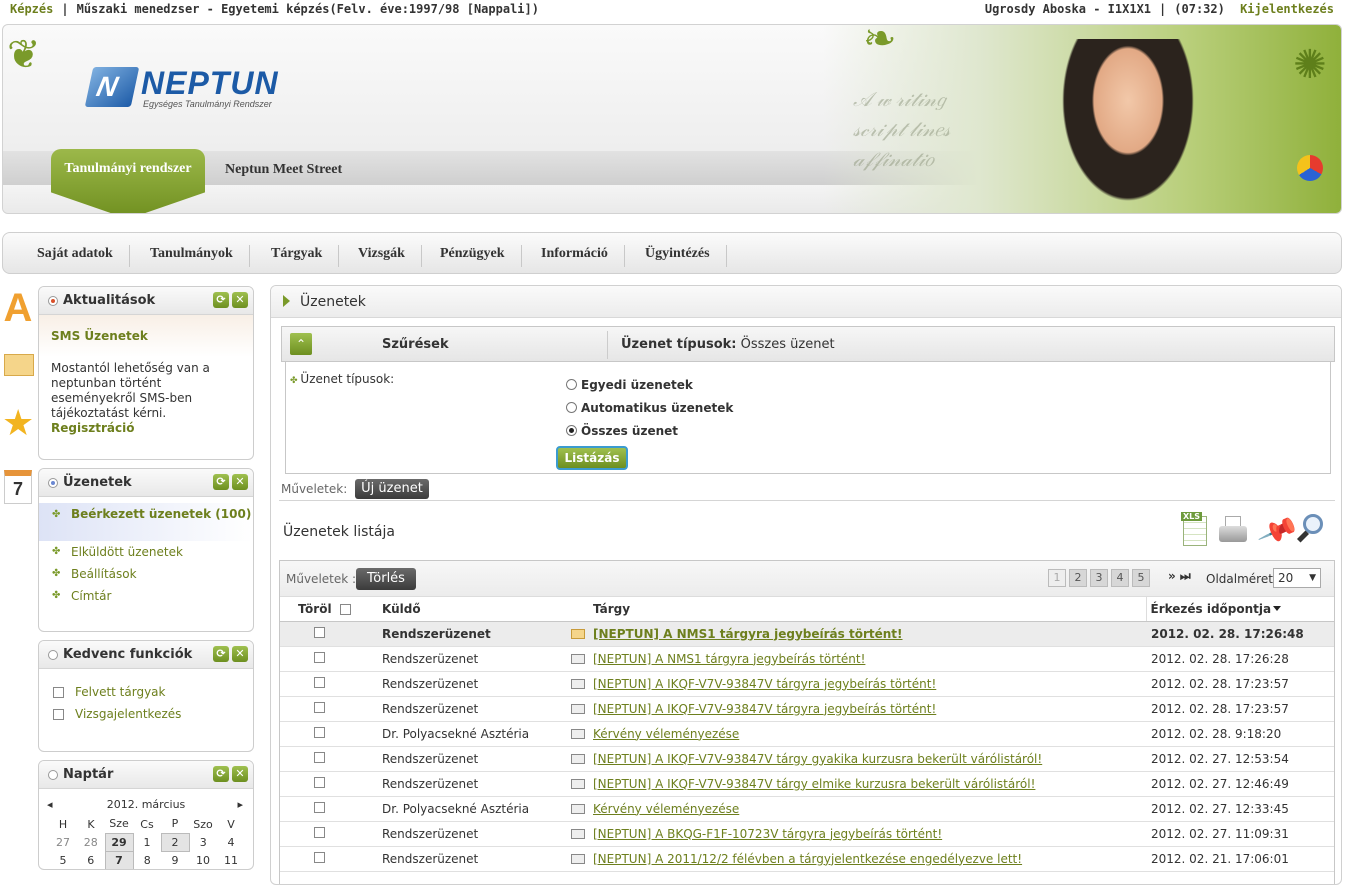 The height and width of the screenshot is (885, 1348). What do you see at coordinates (470, 609) in the screenshot?
I see `col-kuldo: Küldő` at bounding box center [470, 609].